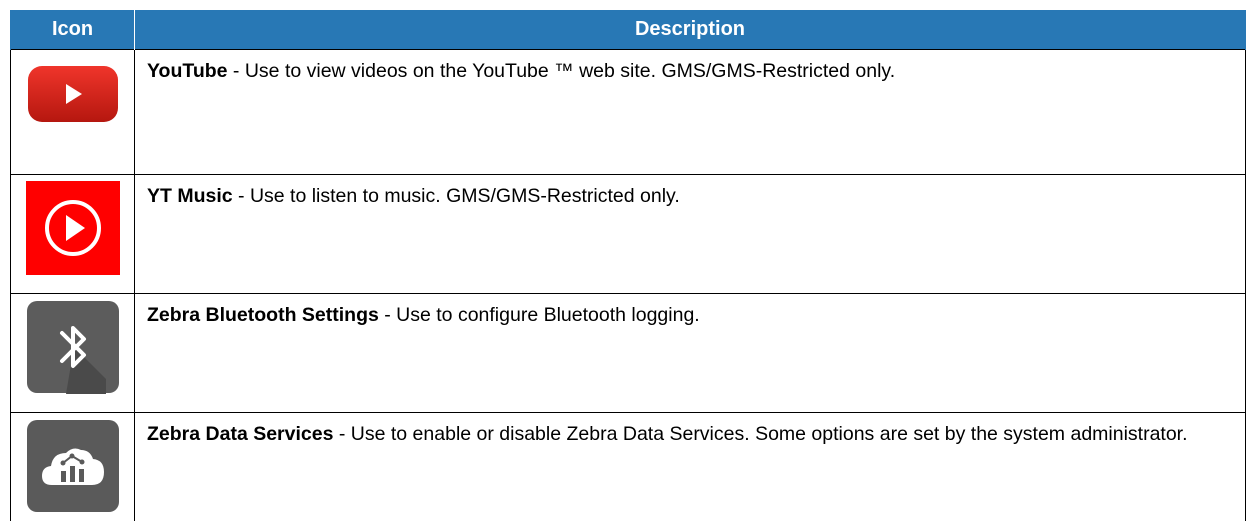  Describe the element at coordinates (73, 30) in the screenshot. I see `icon-column-header: Icon` at that location.